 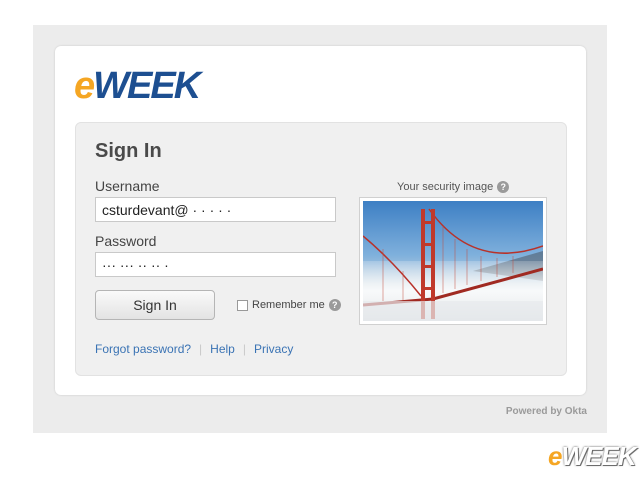 What do you see at coordinates (546, 411) in the screenshot?
I see `powered-by-okta: Powered by Okta` at bounding box center [546, 411].